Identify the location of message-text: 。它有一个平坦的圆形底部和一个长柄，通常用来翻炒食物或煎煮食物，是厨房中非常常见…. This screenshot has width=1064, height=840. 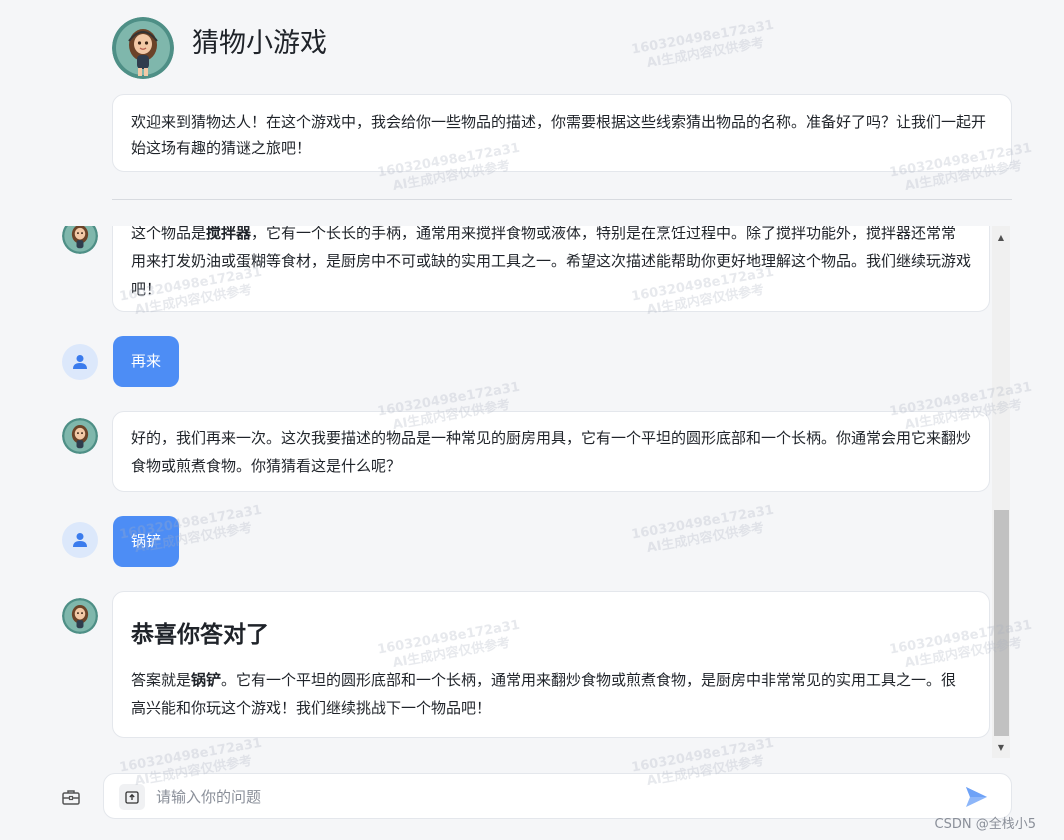
(544, 694).